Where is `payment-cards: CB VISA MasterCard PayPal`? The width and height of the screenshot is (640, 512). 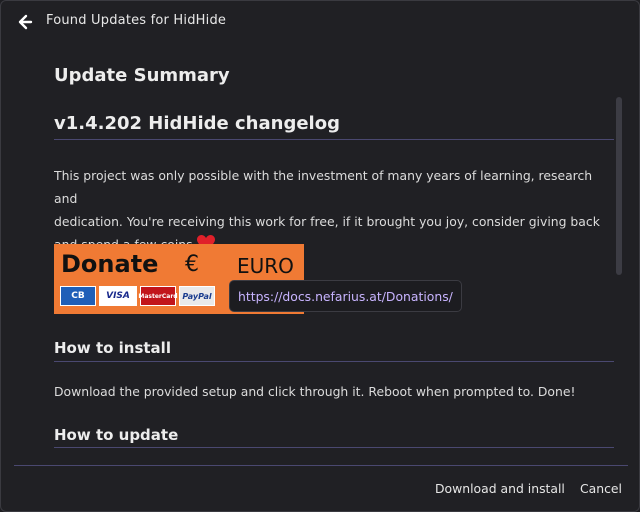 payment-cards: CB VISA MasterCard PayPal is located at coordinates (137, 296).